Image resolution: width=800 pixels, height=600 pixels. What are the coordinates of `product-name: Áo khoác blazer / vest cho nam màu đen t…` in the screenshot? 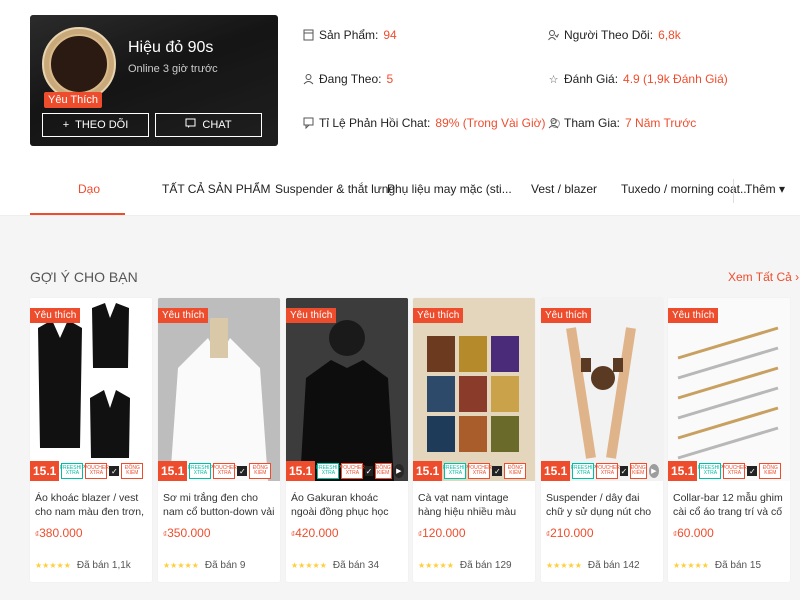 It's located at (90, 505).